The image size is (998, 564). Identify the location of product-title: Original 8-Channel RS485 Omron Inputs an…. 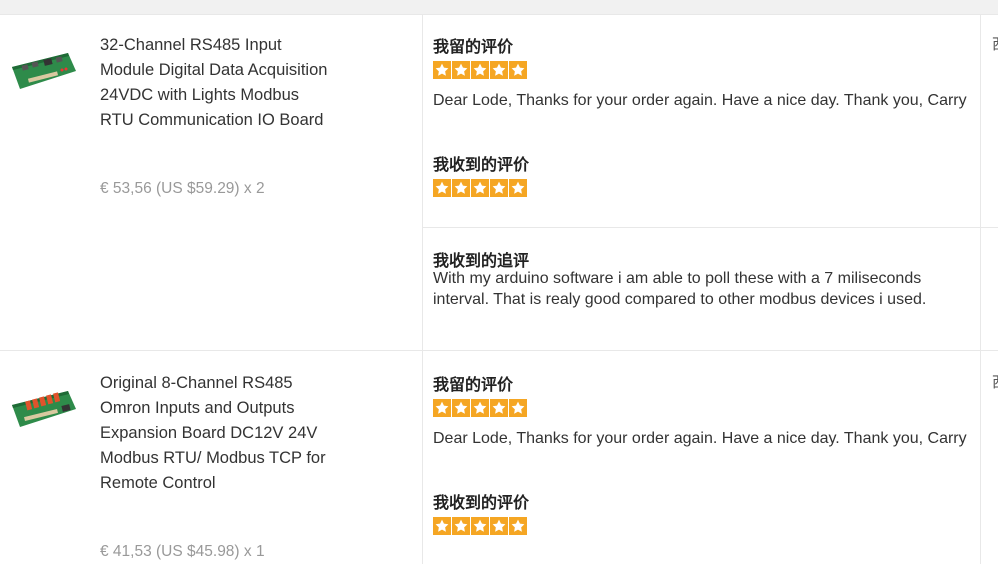
(215, 433).